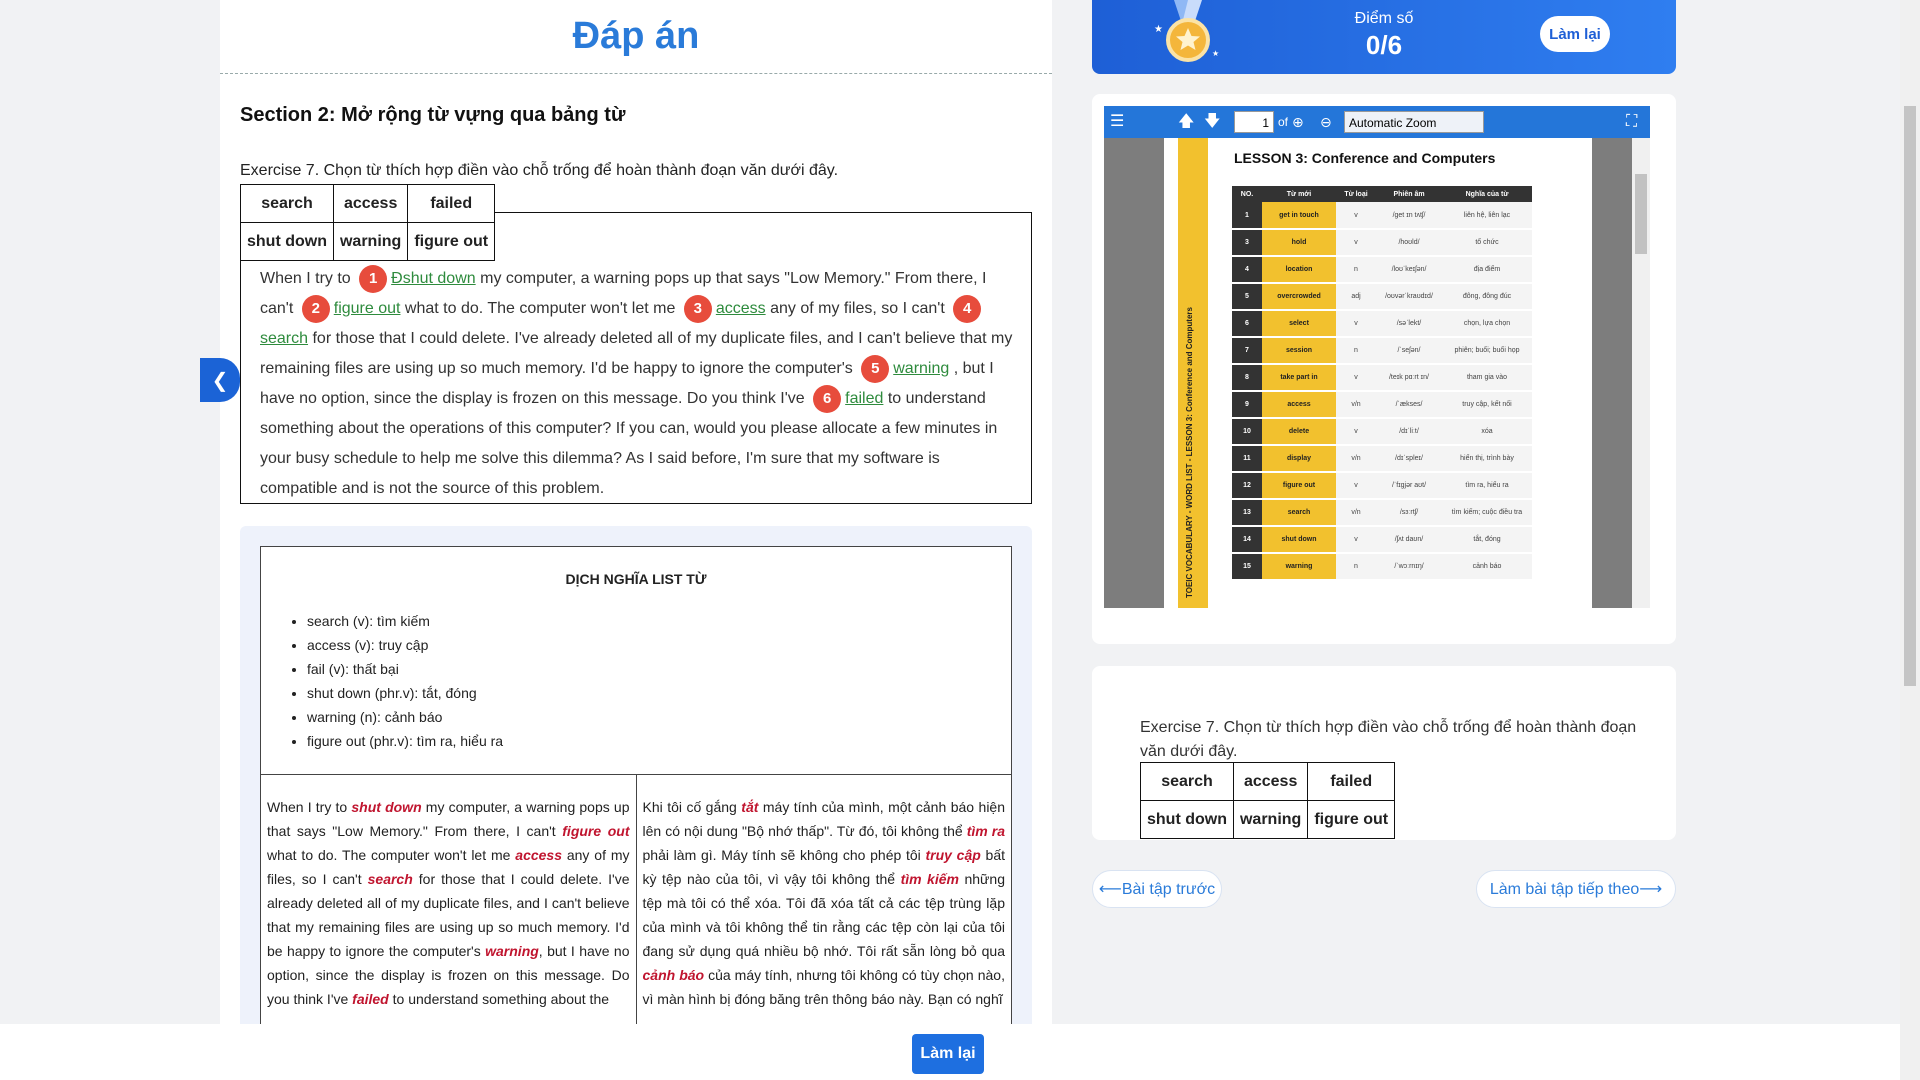  I want to click on score-card: ★ ★ Điểm số 0/6 Làm lại, so click(1384, 37).